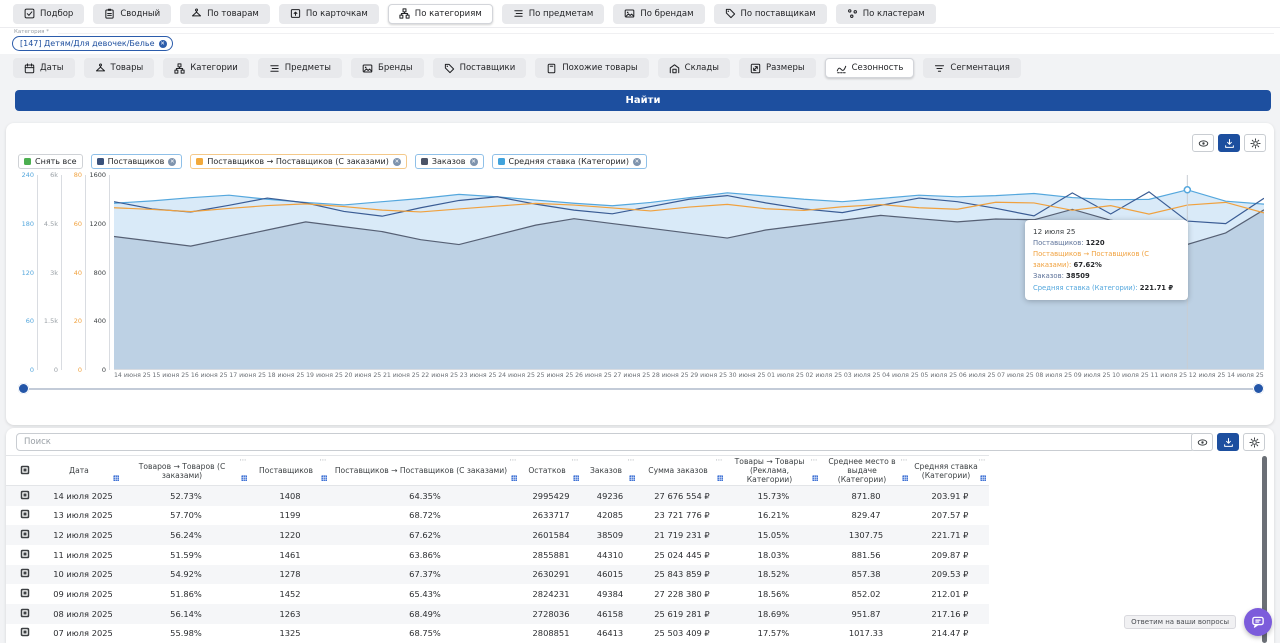 The height and width of the screenshot is (643, 1280). Describe the element at coordinates (425, 613) in the screenshot. I see `table-cell-postavshchikov-conv: 68.49%` at that location.